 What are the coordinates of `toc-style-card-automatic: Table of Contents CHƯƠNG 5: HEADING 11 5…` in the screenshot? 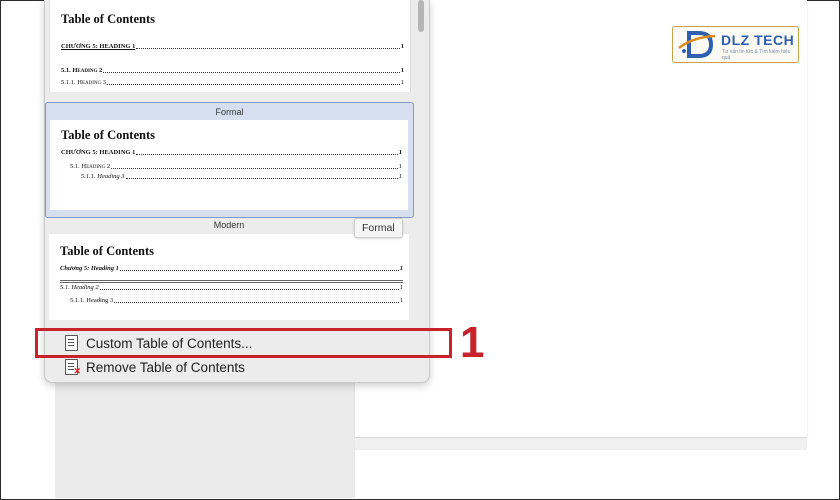 It's located at (230, 46).